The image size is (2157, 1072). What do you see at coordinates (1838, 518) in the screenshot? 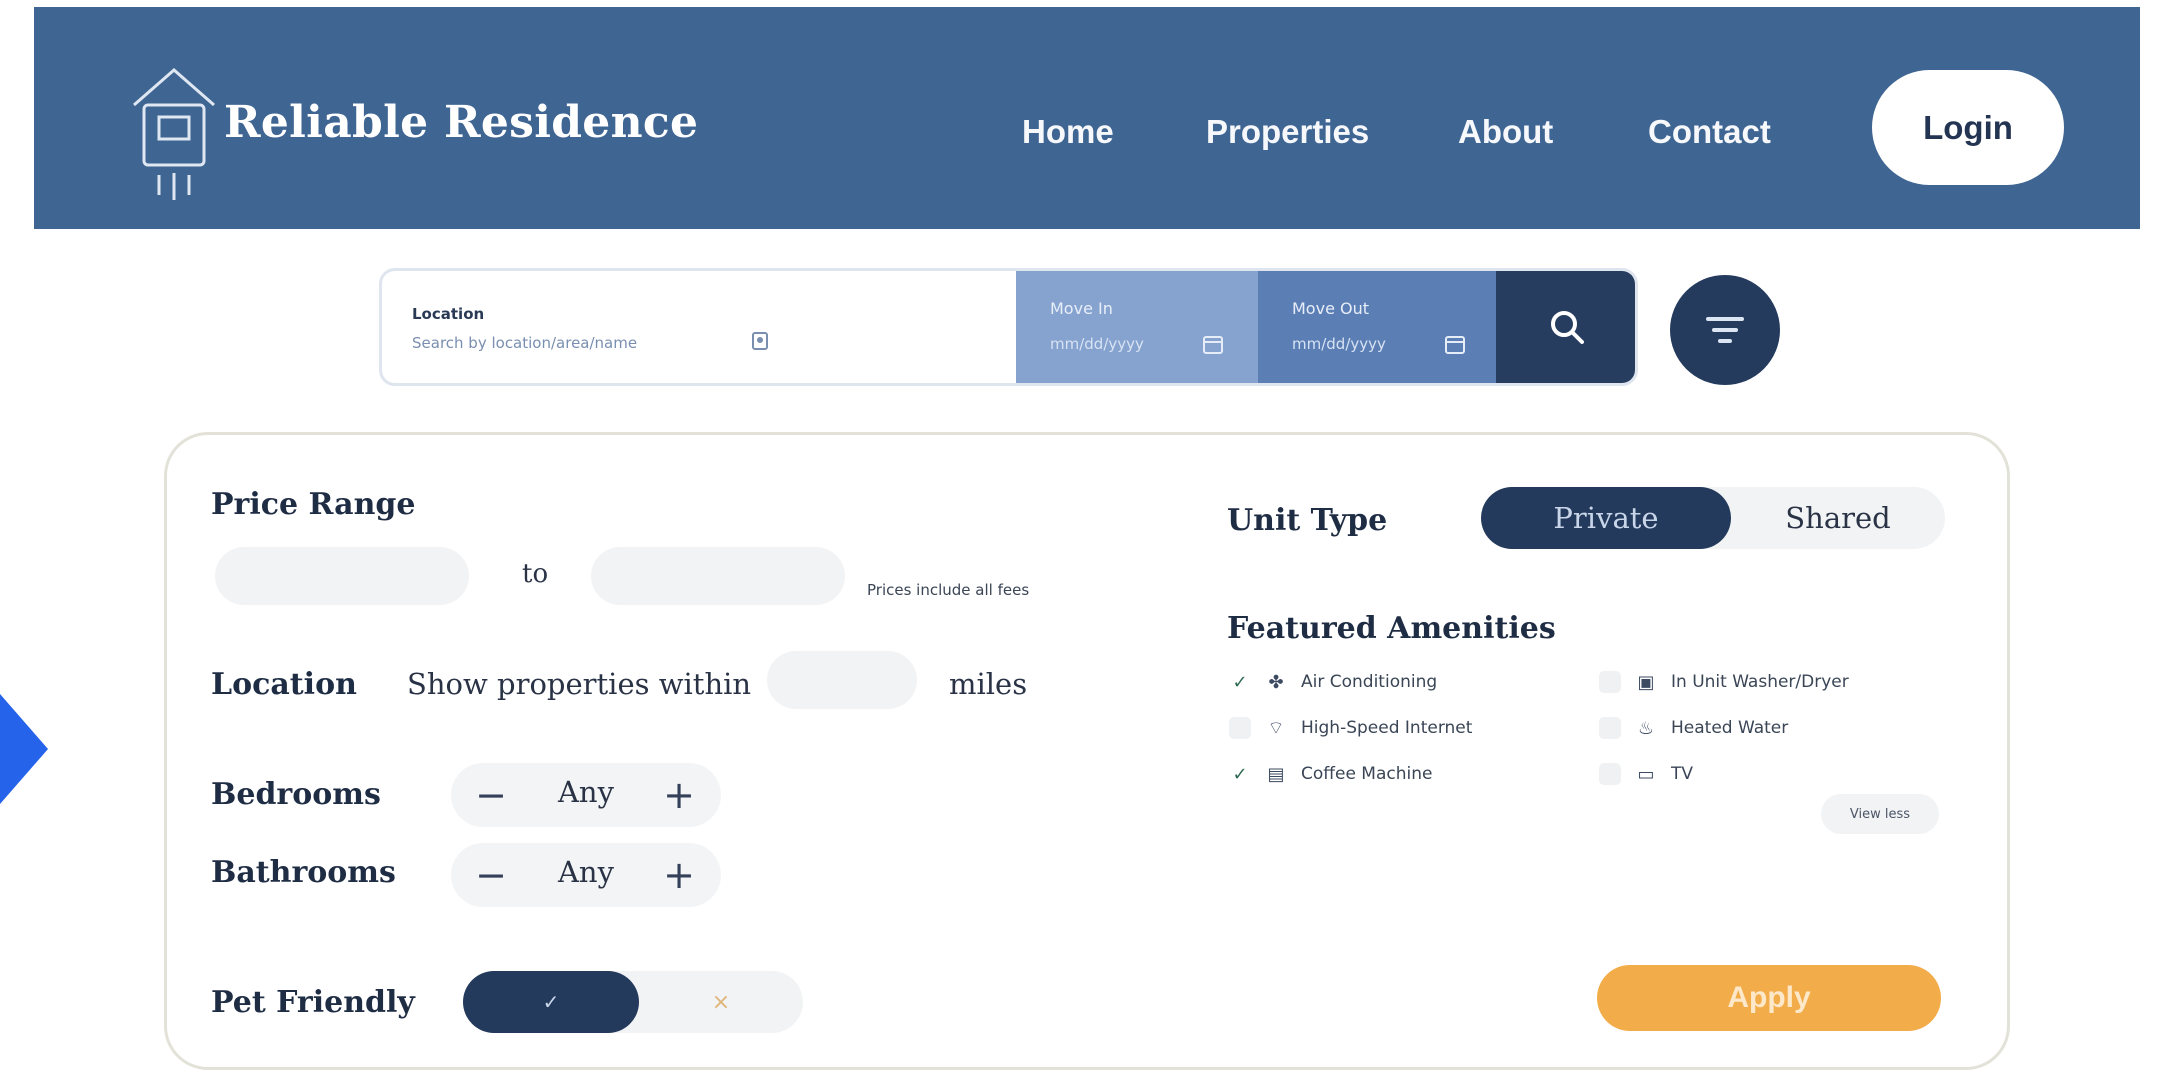
I see `unit-shared-option: Shared` at bounding box center [1838, 518].